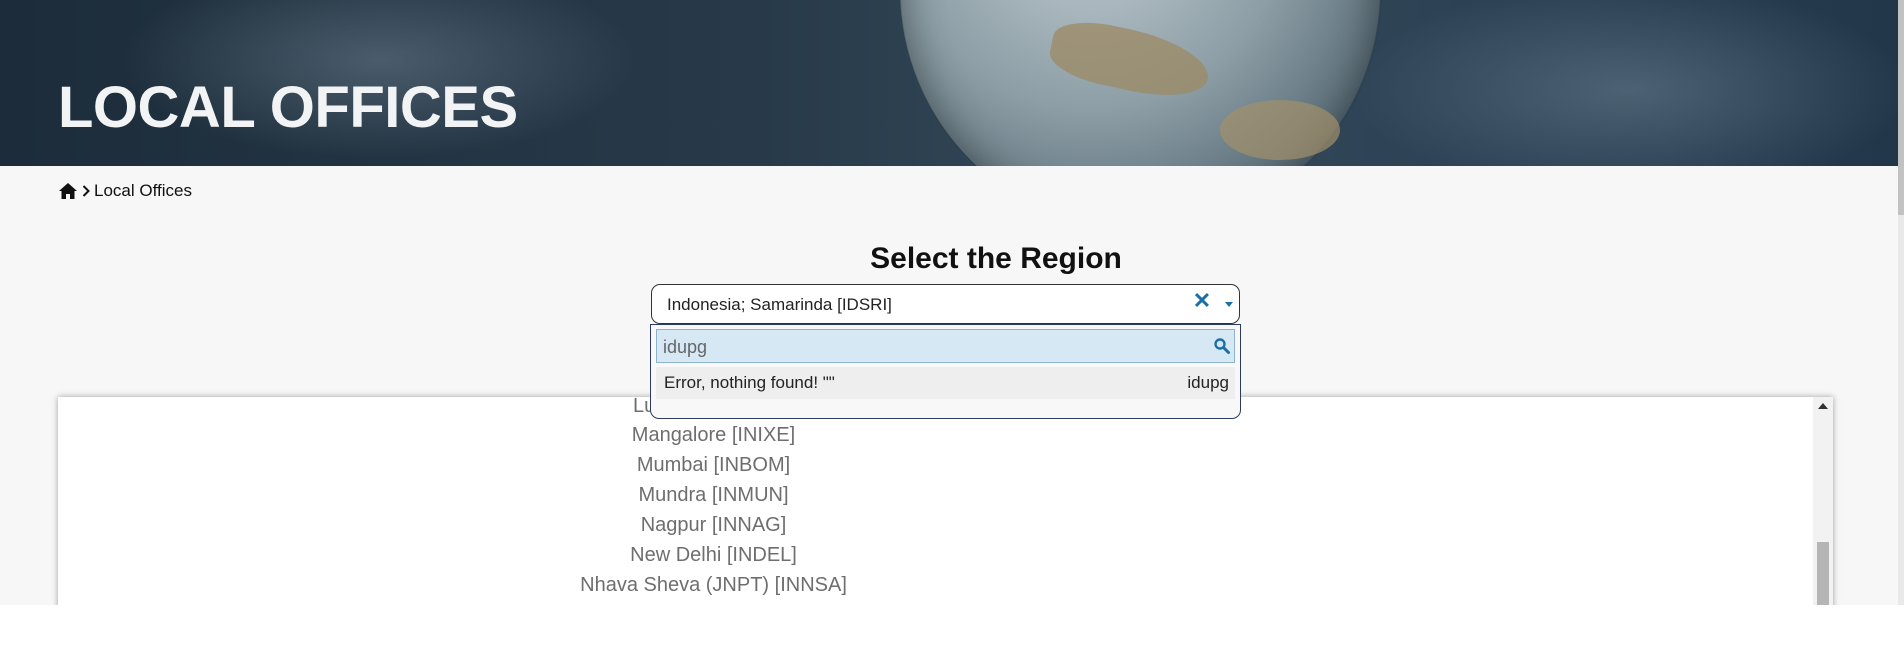  What do you see at coordinates (779, 304) in the screenshot?
I see `region-select-value: Indonesia; Samarinda [IDSRI]` at bounding box center [779, 304].